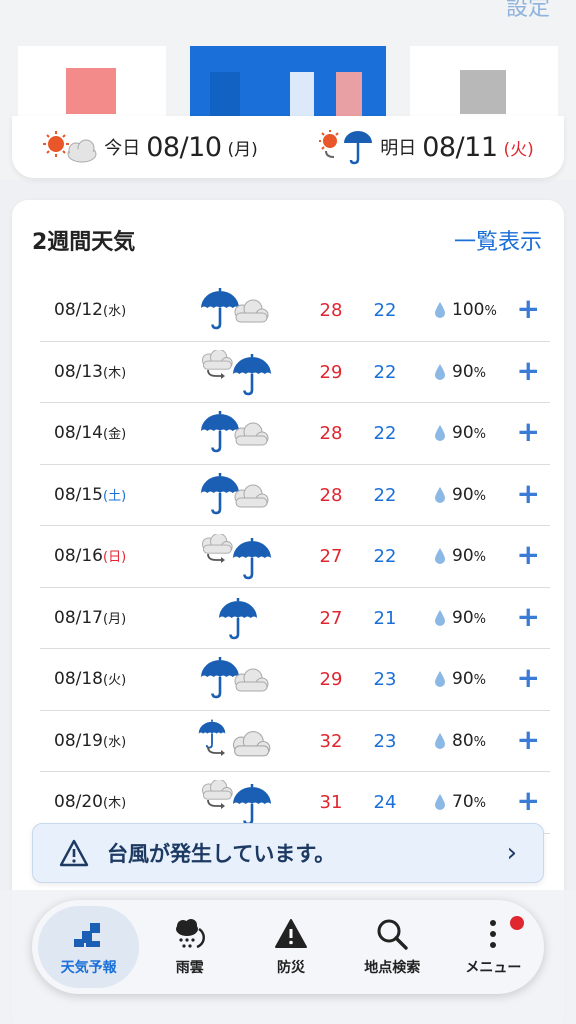 This screenshot has height=1024, width=576. I want to click on nav-weather-forecast: 天気予報, so click(89, 947).